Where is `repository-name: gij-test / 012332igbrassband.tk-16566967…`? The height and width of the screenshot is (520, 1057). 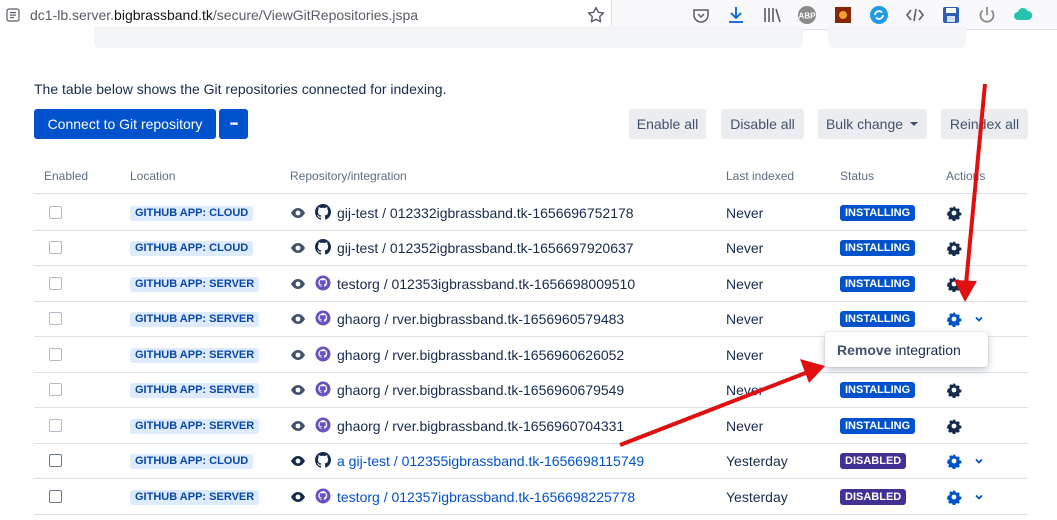 repository-name: gij-test / 012332igbrassband.tk-16566967… is located at coordinates (485, 213).